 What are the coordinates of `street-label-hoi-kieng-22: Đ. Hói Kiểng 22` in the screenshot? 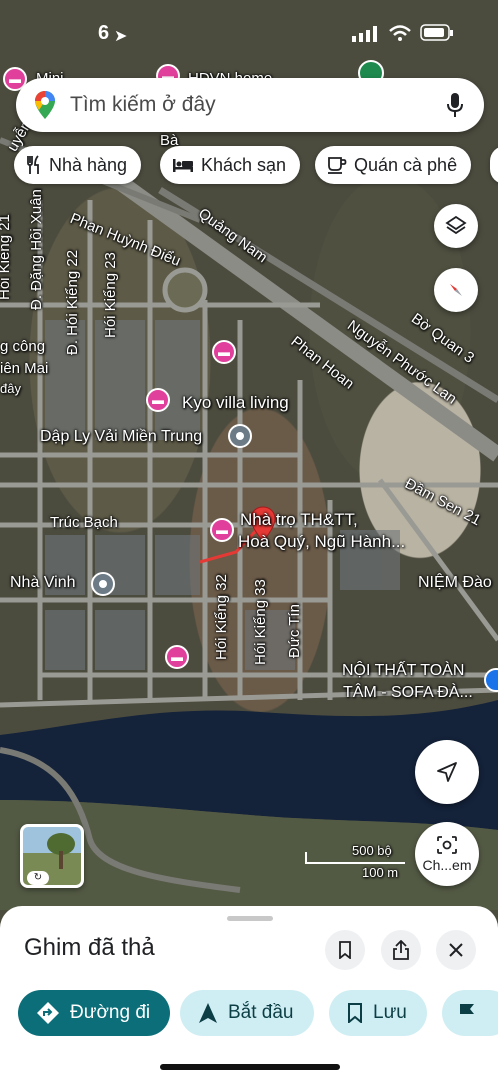 It's located at (72, 302).